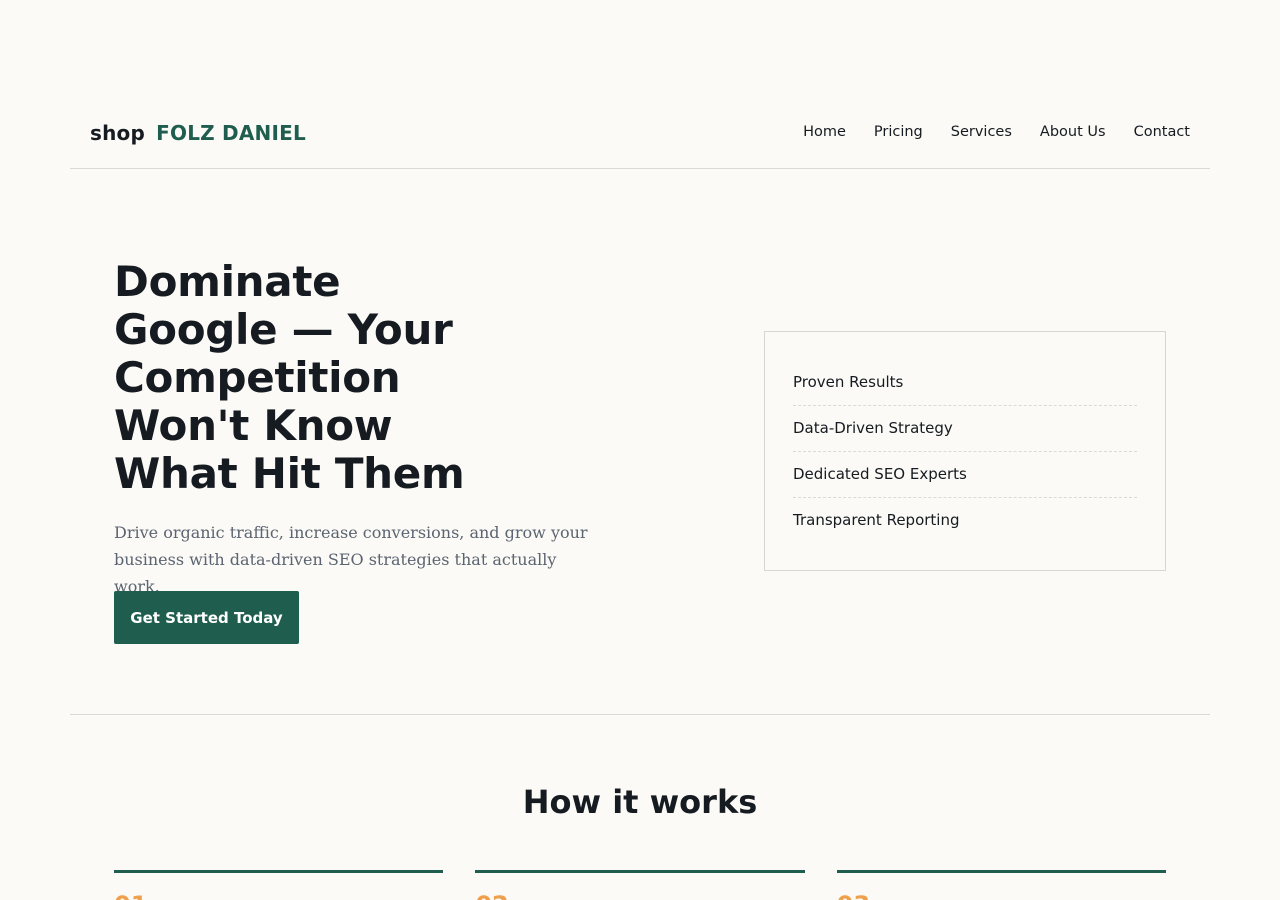 This screenshot has width=1280, height=900. Describe the element at coordinates (117, 133) in the screenshot. I see `logo-prefix: shop` at that location.